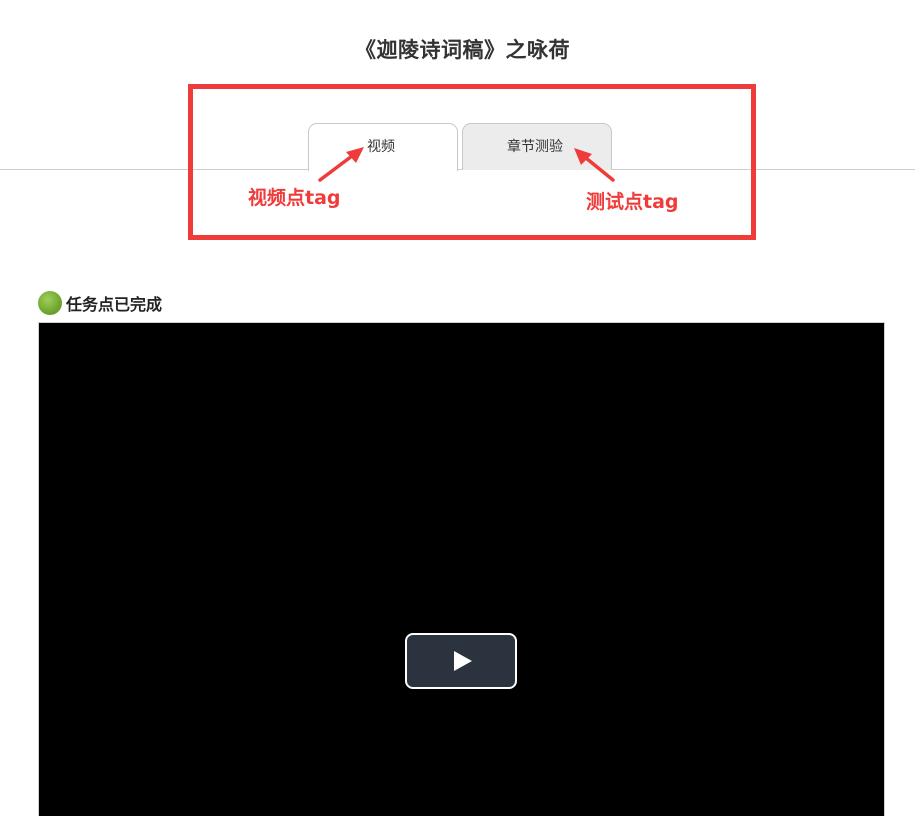 The height and width of the screenshot is (816, 915). I want to click on tab-video-label: 视频, so click(381, 147).